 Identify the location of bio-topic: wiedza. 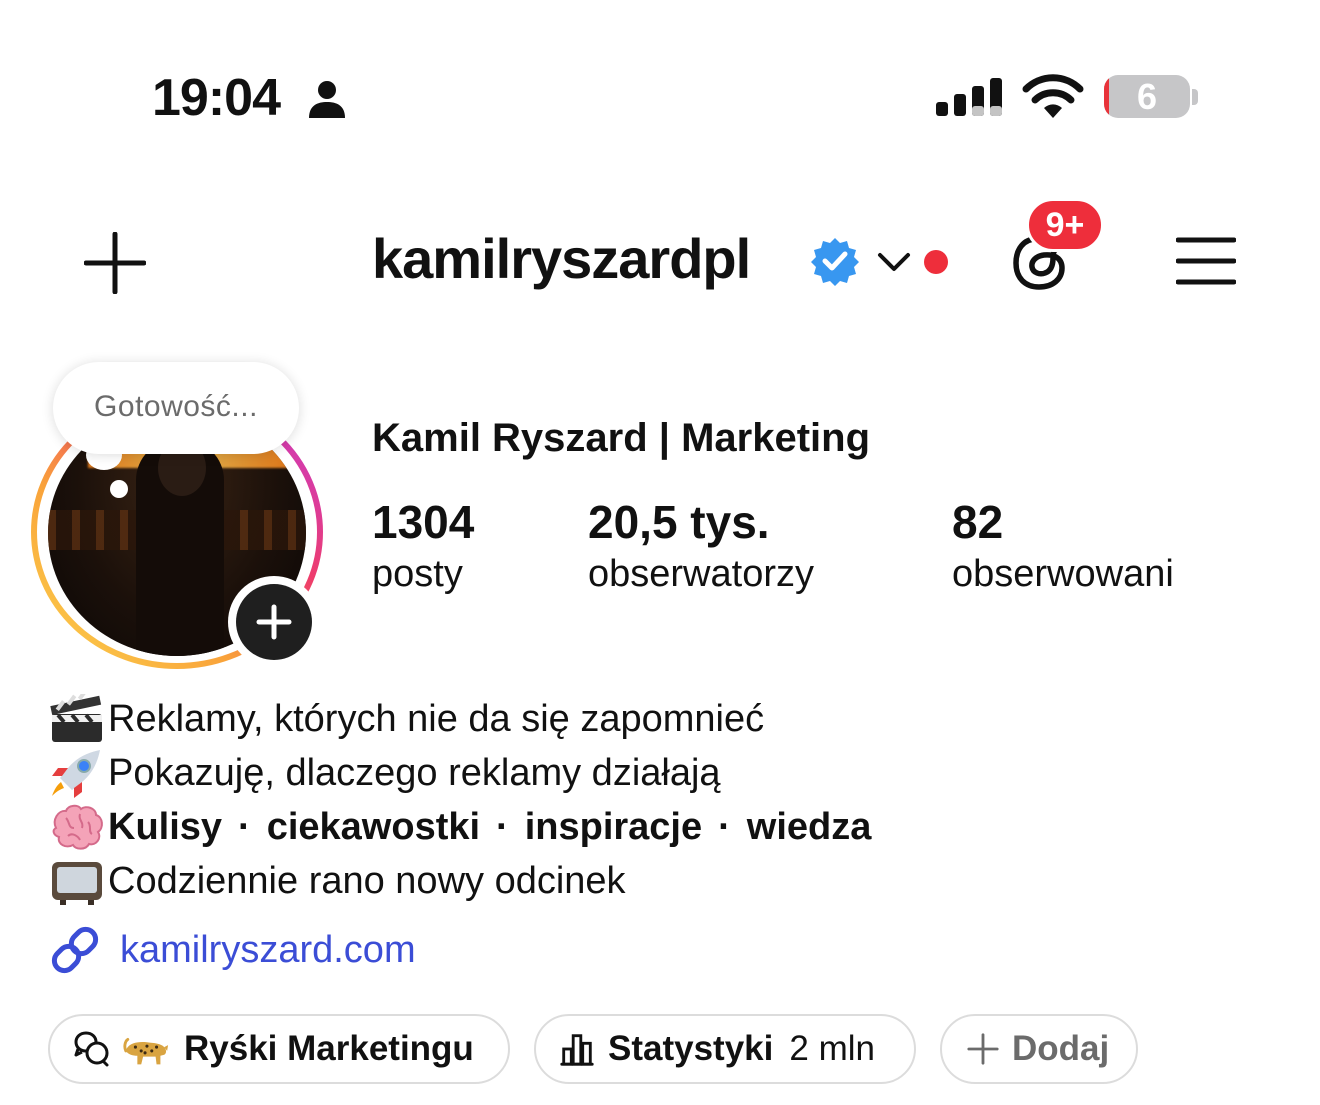
(809, 827).